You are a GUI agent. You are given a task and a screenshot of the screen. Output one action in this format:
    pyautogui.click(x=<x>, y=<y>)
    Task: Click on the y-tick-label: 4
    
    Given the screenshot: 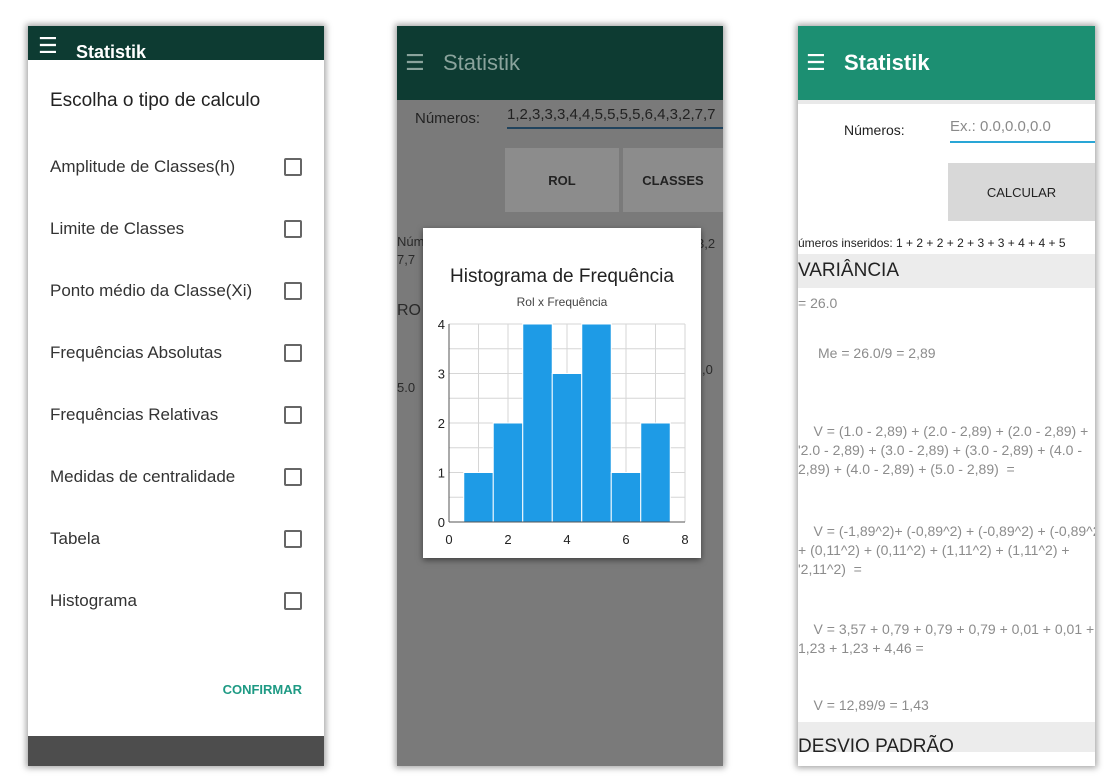 What is the action you would take?
    pyautogui.click(x=441, y=324)
    